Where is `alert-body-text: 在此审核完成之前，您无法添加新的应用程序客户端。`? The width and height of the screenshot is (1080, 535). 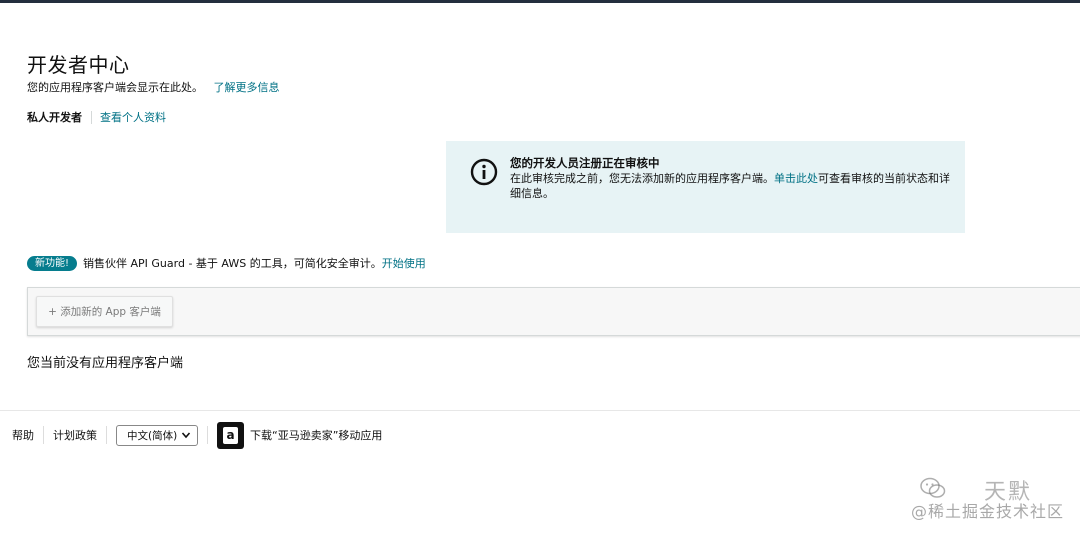
alert-body-text: 在此审核完成之前，您无法添加新的应用程序客户端。 is located at coordinates (642, 178).